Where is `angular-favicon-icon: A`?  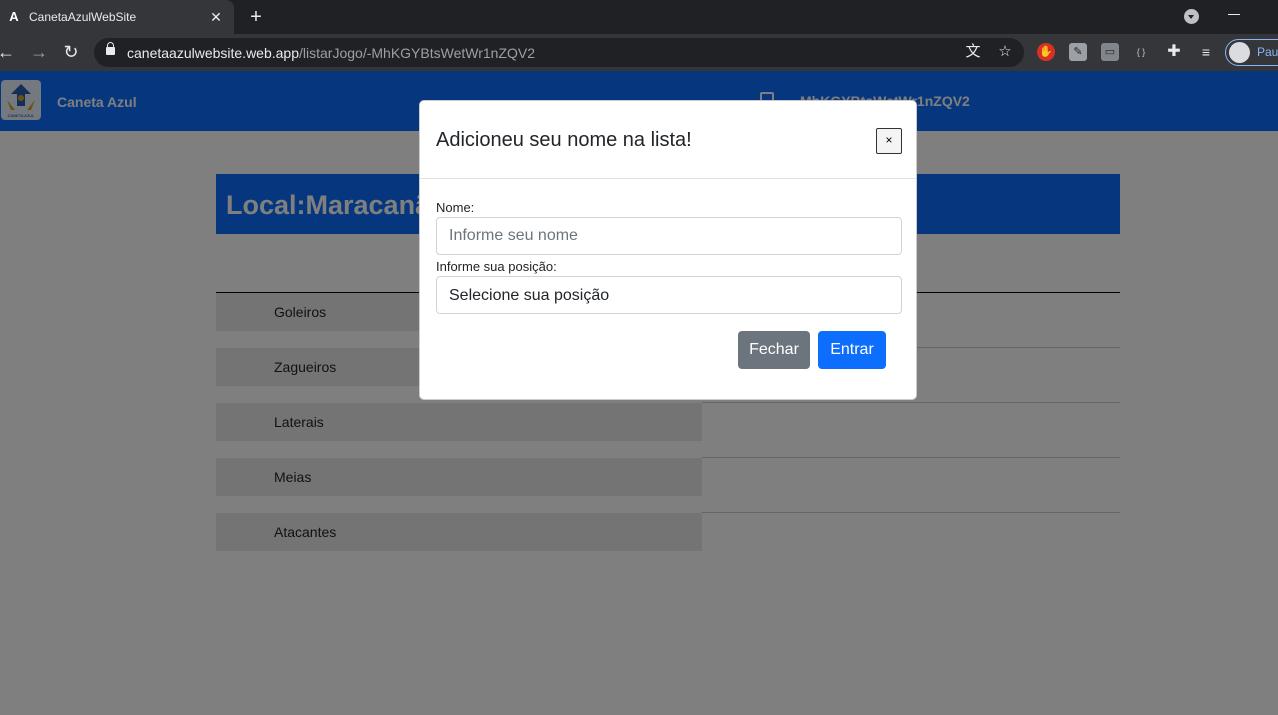 angular-favicon-icon: A is located at coordinates (14, 16).